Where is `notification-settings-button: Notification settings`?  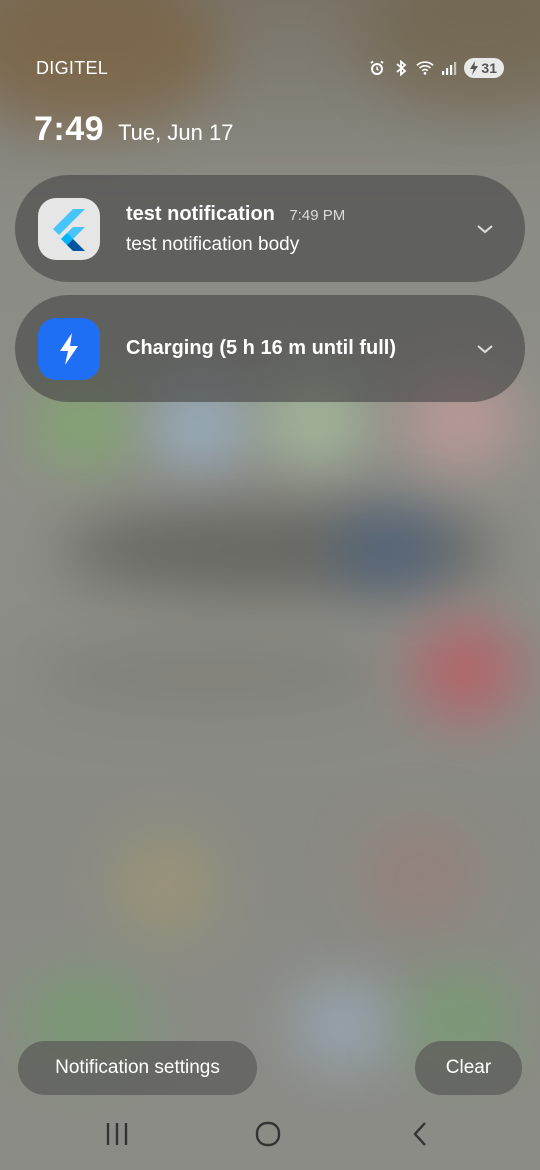
notification-settings-button: Notification settings is located at coordinates (137, 1068).